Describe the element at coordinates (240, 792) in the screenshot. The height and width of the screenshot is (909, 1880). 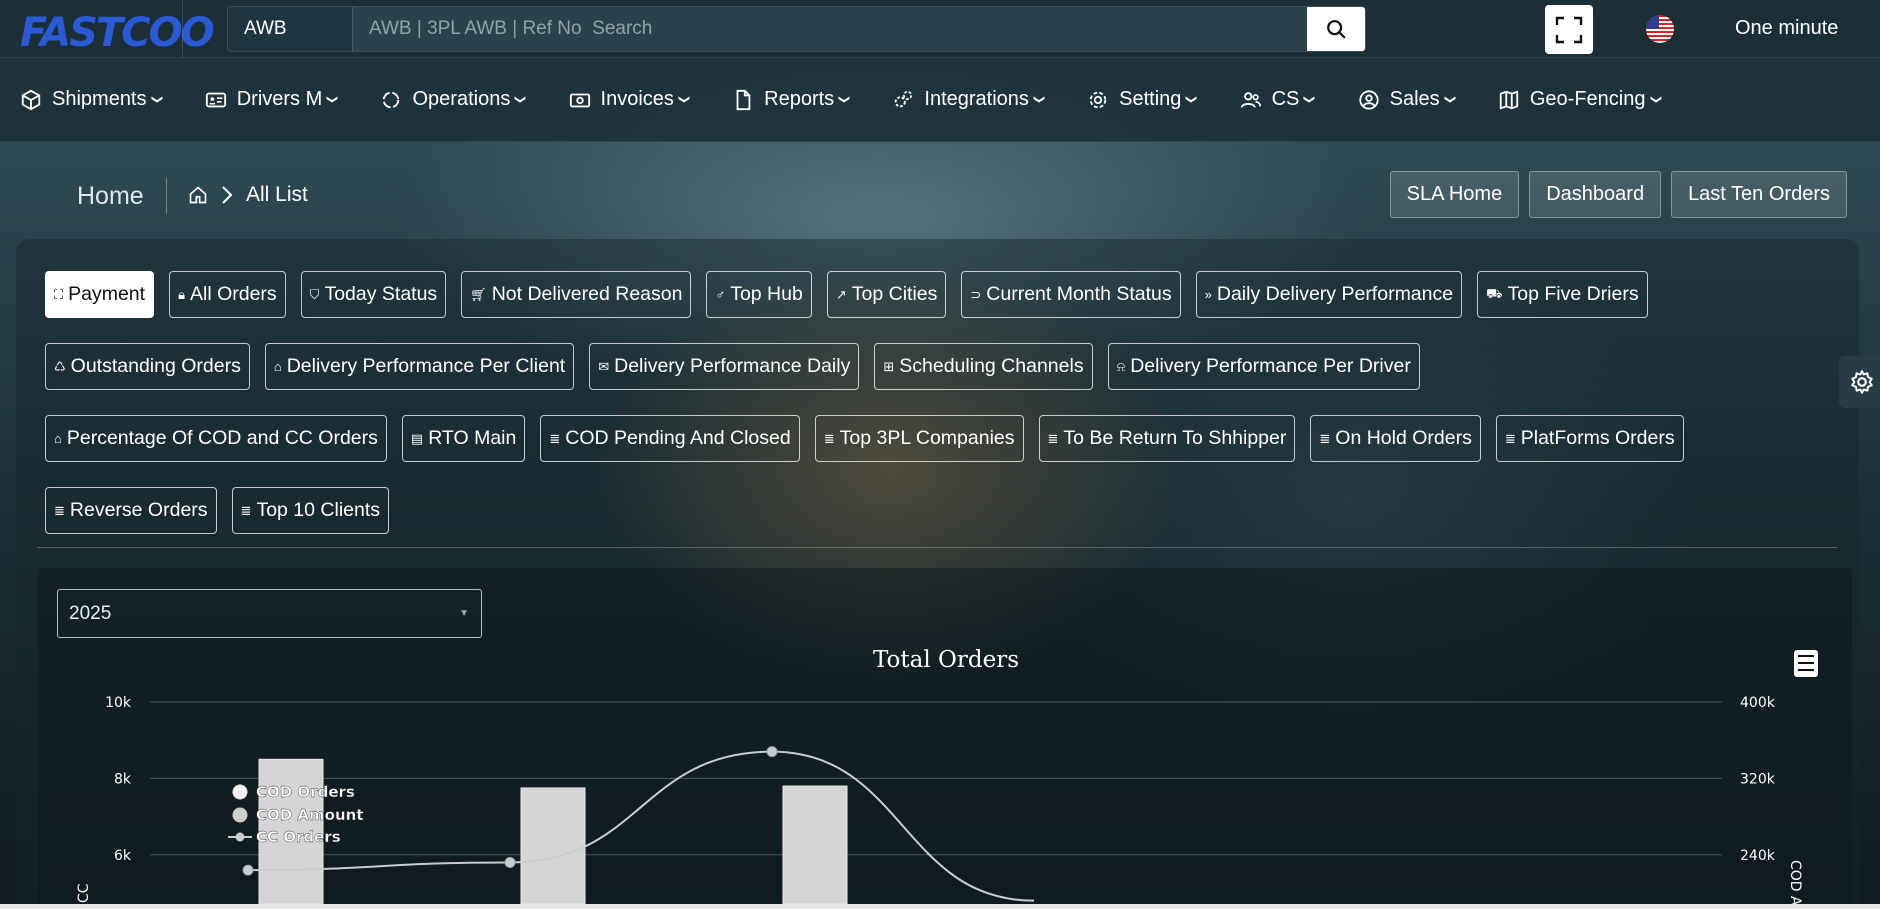
I see `legend-marker-cod-orders` at that location.